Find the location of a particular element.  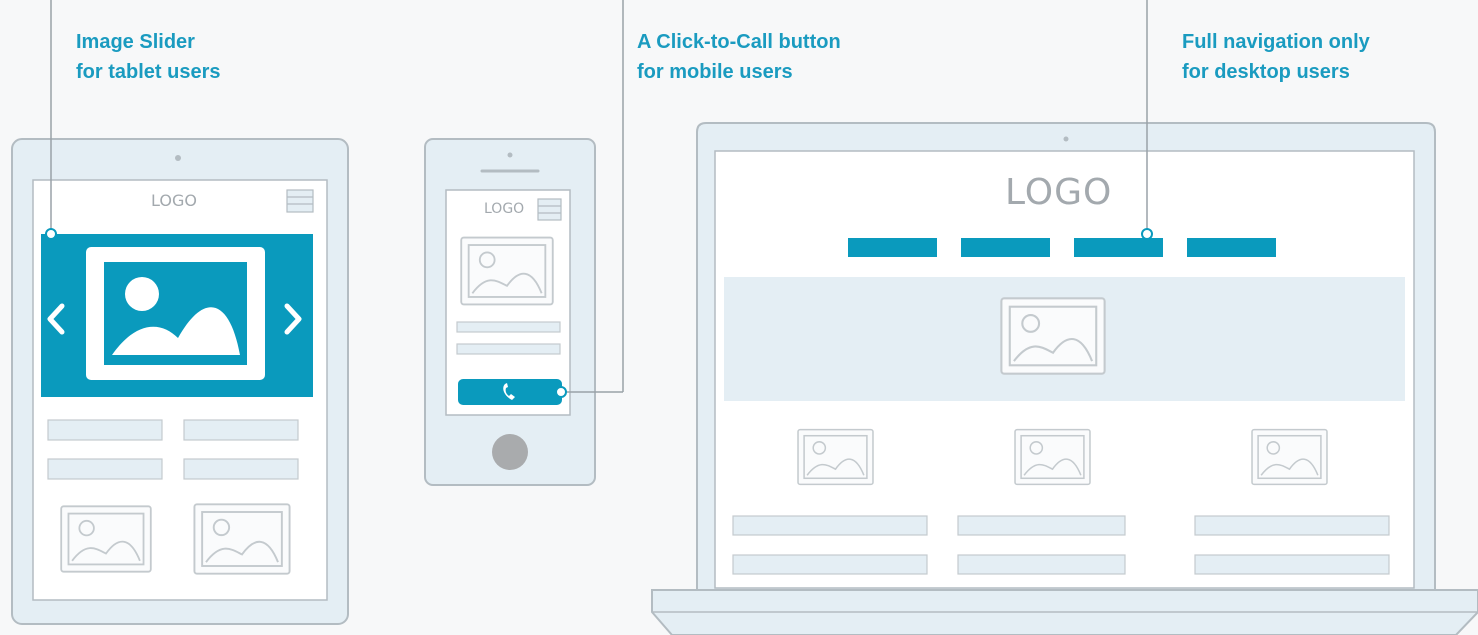

phone-device is located at coordinates (510, 312).